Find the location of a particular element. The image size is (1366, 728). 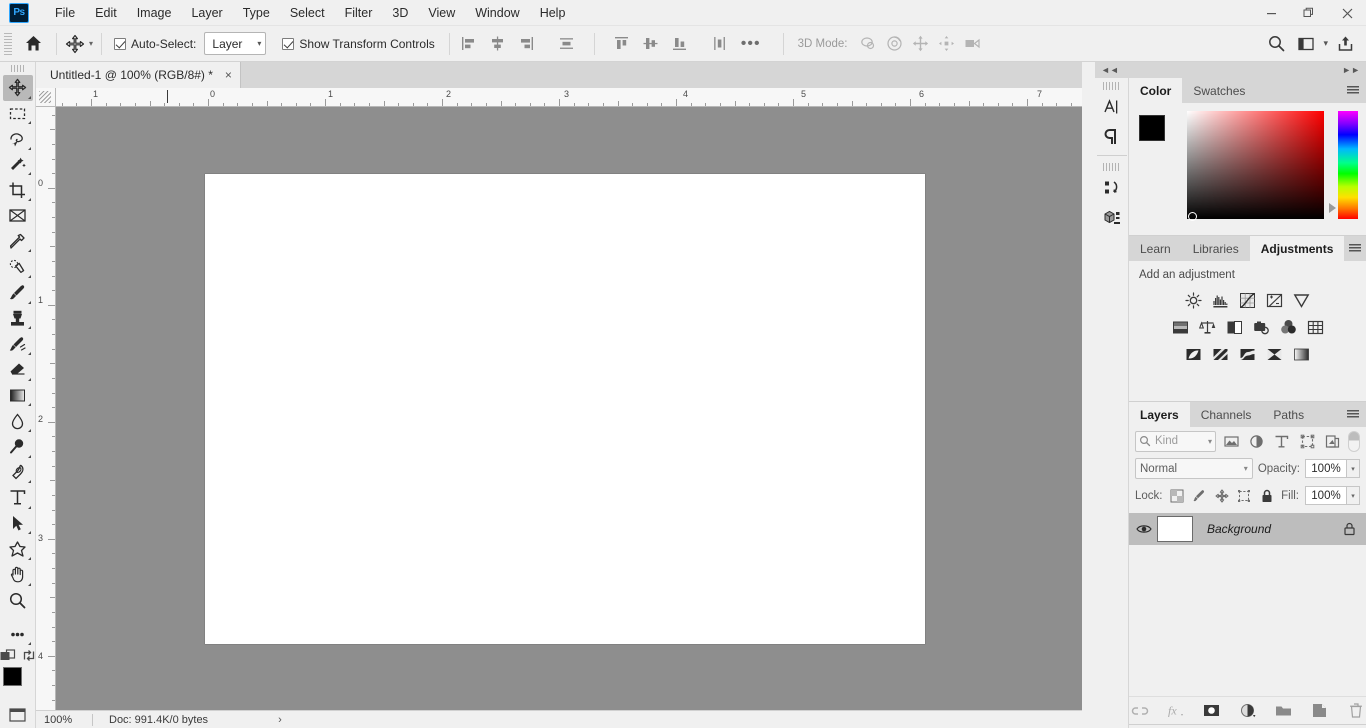

share-upload-icon is located at coordinates (1345, 44).